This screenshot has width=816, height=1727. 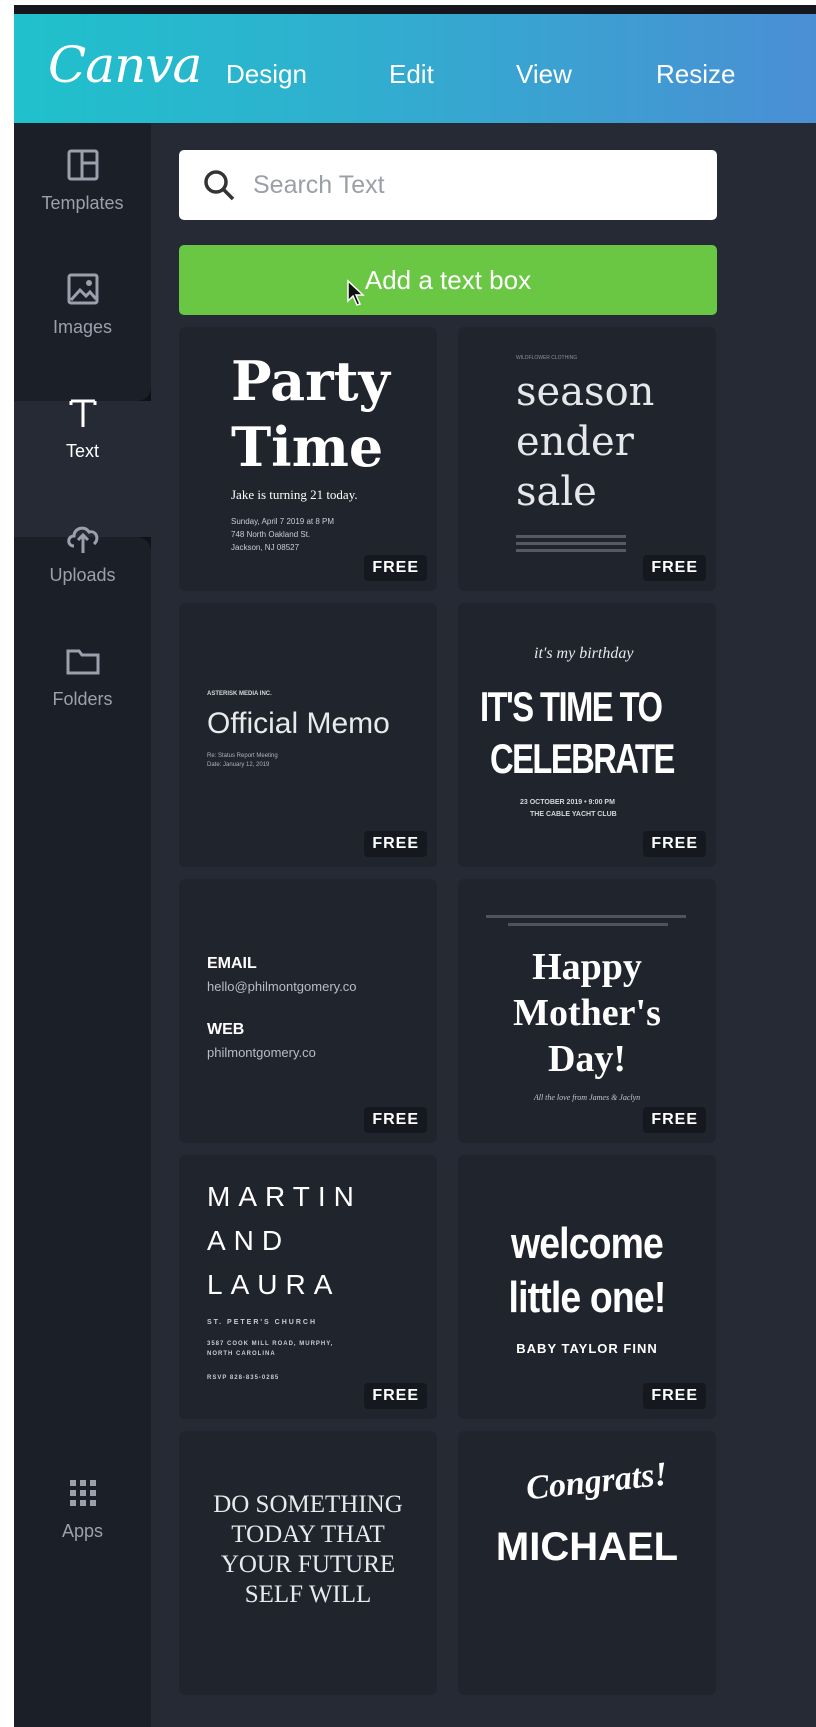 I want to click on template-detail: RSVP 828-835-0285, so click(x=243, y=1378).